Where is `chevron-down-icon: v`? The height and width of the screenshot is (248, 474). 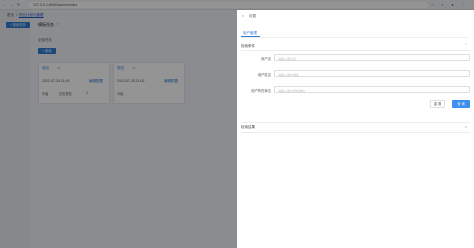 chevron-down-icon: v is located at coordinates (466, 127).